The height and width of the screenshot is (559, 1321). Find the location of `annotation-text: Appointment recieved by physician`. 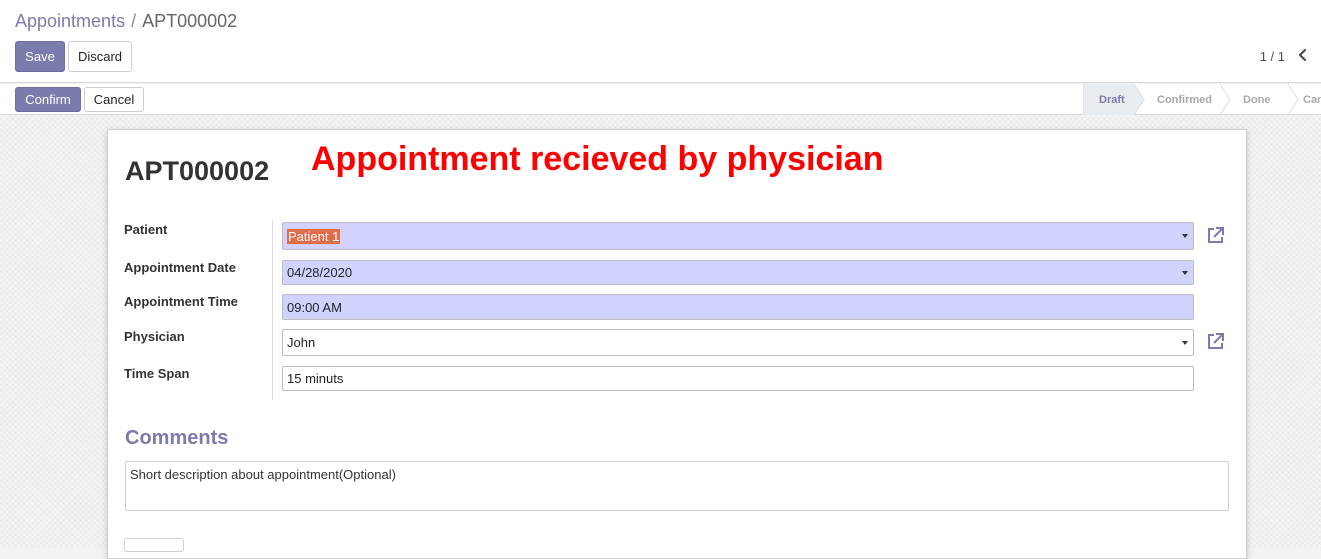

annotation-text: Appointment recieved by physician is located at coordinates (597, 159).